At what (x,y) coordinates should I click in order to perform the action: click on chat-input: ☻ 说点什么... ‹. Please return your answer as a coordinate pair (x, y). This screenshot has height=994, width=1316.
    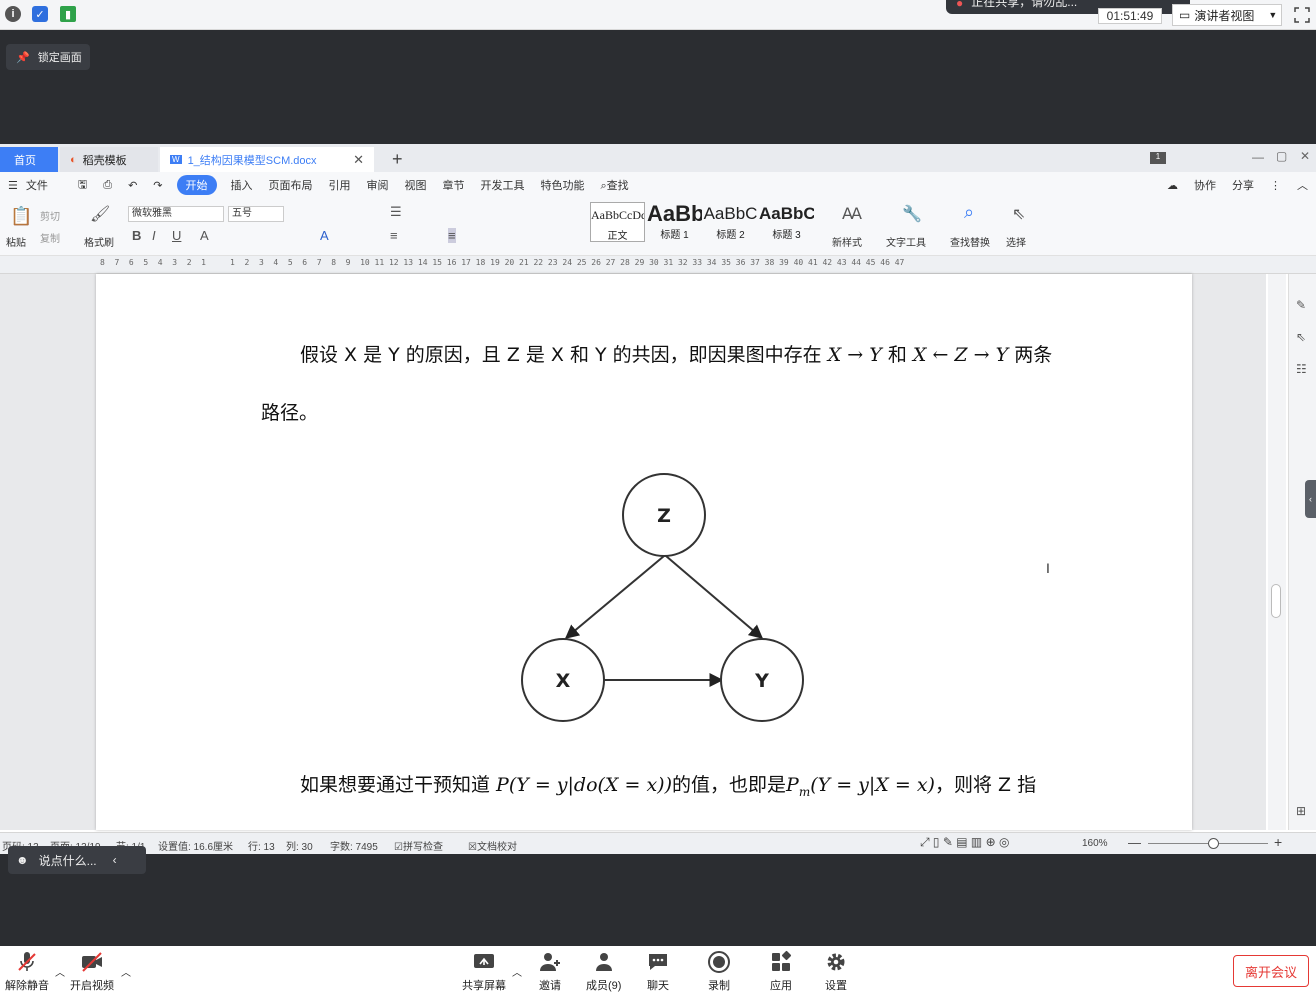
    Looking at the image, I should click on (77, 860).